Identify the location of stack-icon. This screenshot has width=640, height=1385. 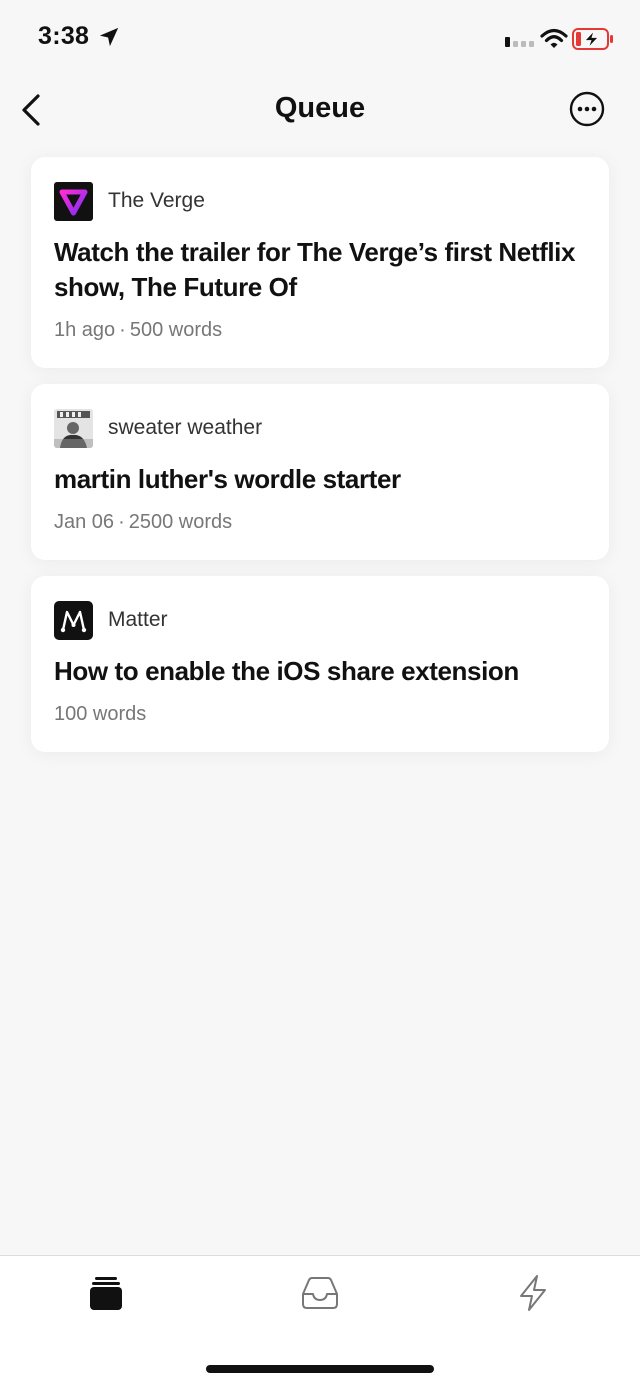
(106, 1293).